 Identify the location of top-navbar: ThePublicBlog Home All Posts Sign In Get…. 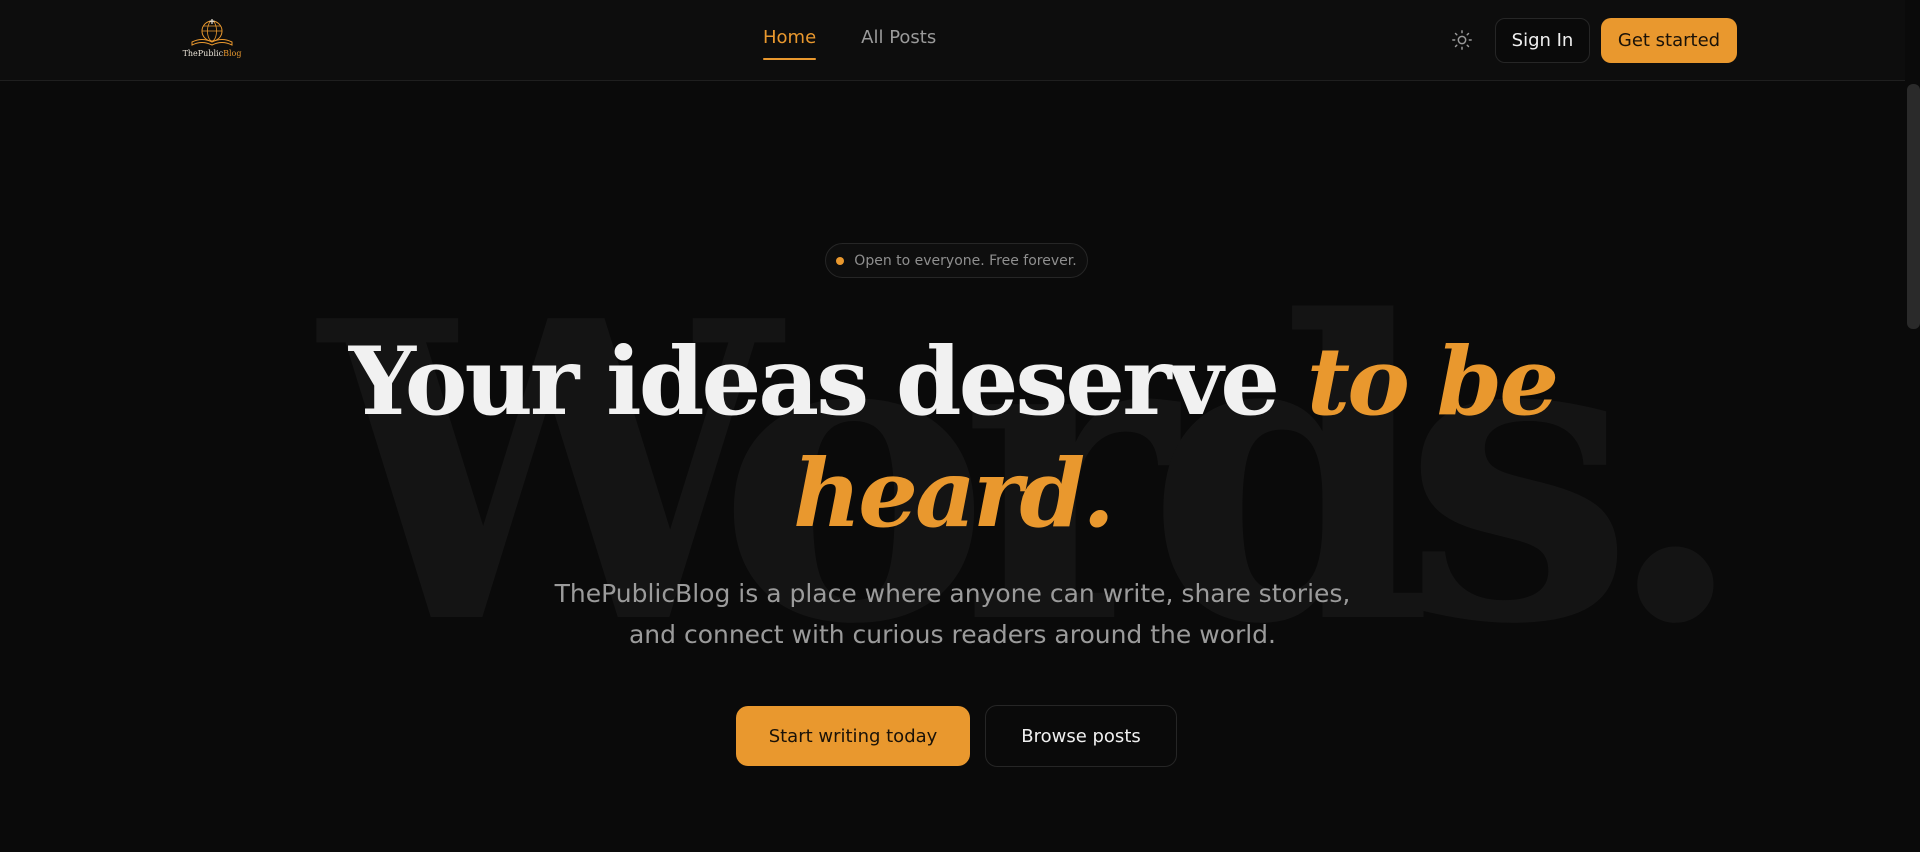
(952, 40).